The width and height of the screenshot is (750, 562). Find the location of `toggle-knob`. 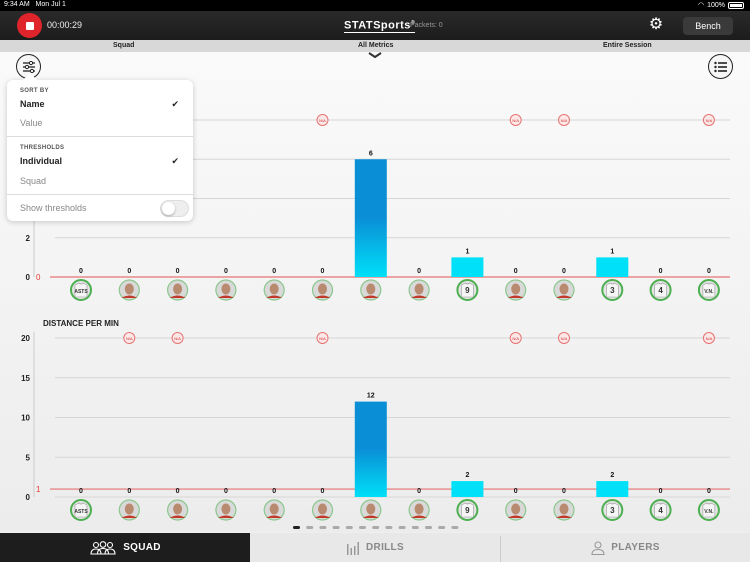

toggle-knob is located at coordinates (168, 208).